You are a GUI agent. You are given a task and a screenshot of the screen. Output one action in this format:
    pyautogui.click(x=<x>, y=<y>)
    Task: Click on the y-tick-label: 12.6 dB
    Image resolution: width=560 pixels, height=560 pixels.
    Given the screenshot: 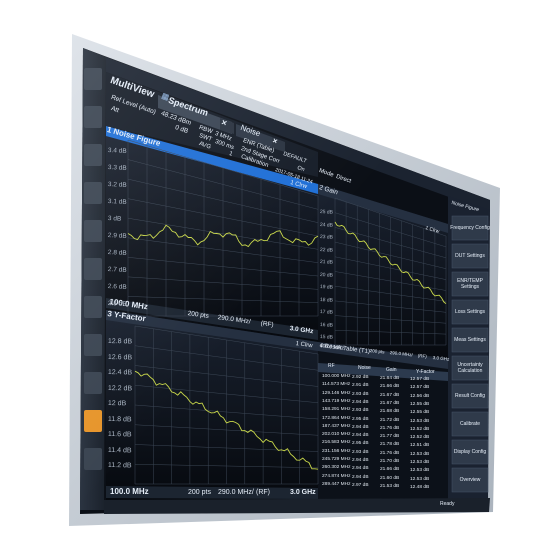 What is the action you would take?
    pyautogui.click(x=120, y=357)
    